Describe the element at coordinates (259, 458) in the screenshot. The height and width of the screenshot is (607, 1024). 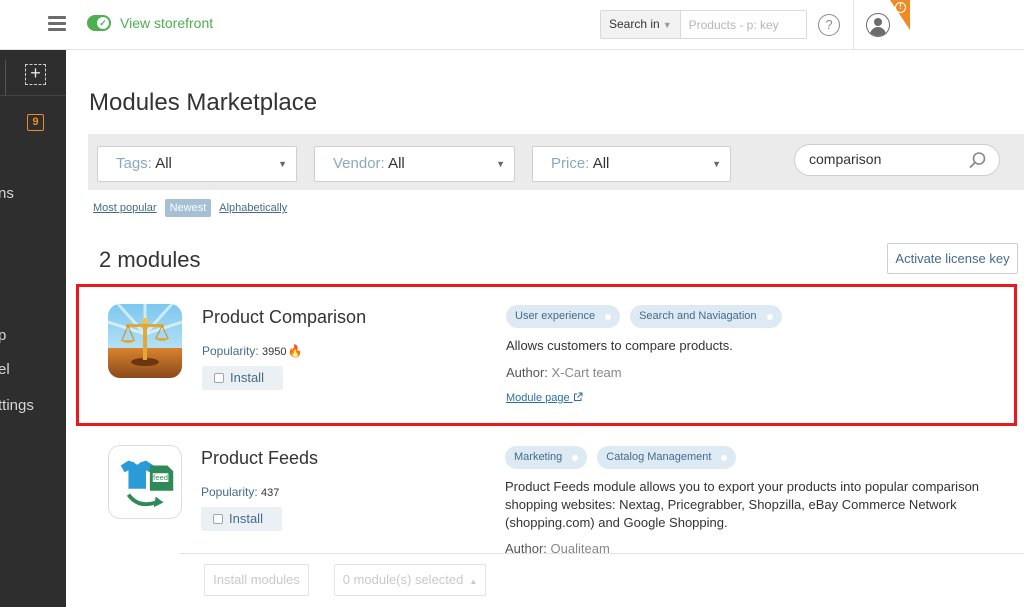
I see `module-title: Product Feeds` at that location.